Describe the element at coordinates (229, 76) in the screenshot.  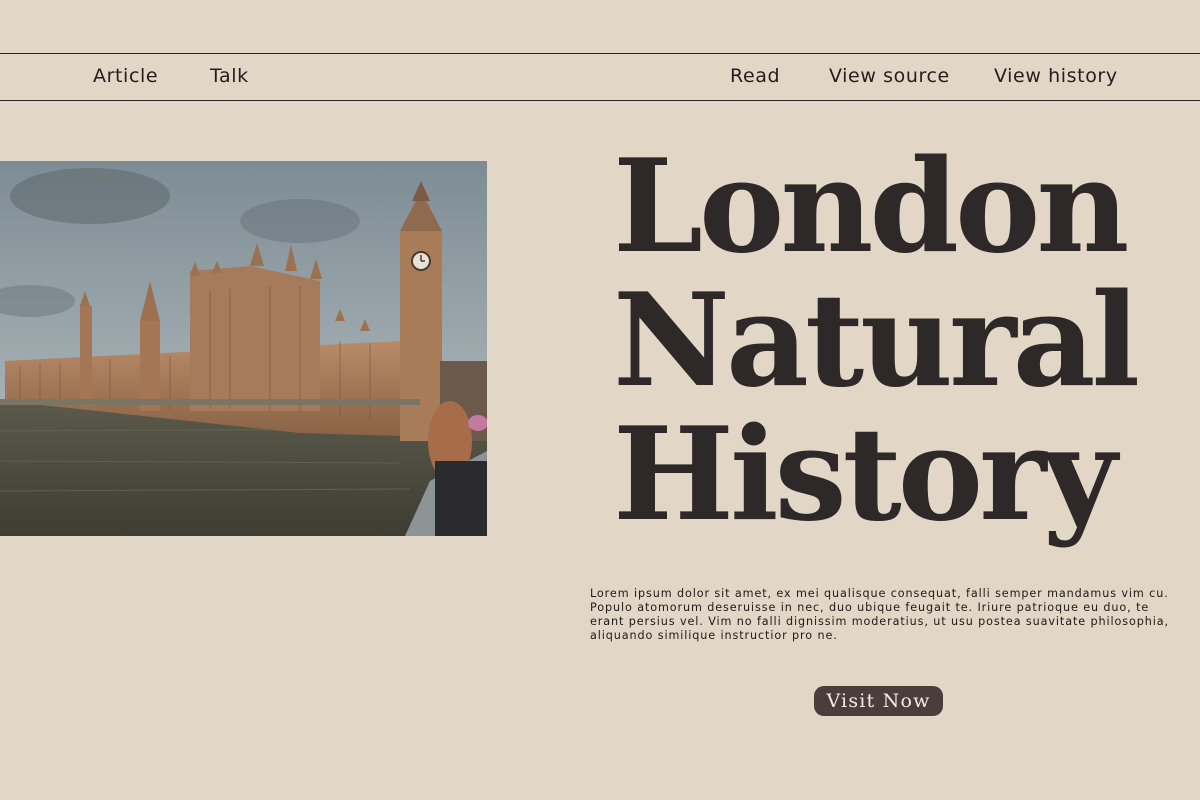
I see `nav-link-talk: Talk` at that location.